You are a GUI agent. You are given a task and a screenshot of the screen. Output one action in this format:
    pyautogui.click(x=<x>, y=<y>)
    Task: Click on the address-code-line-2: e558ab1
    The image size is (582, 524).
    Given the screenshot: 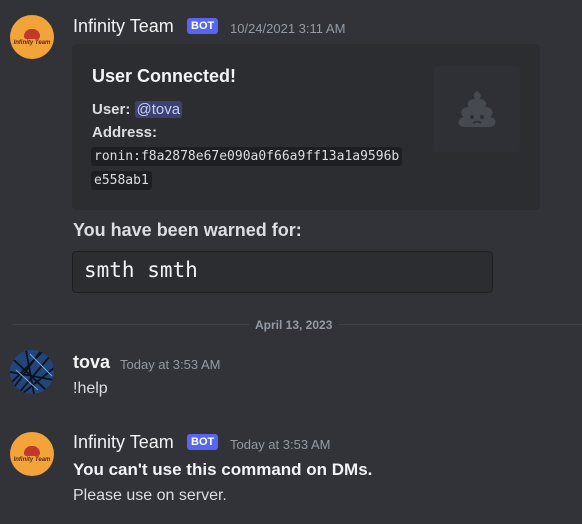 What is the action you would take?
    pyautogui.click(x=121, y=180)
    